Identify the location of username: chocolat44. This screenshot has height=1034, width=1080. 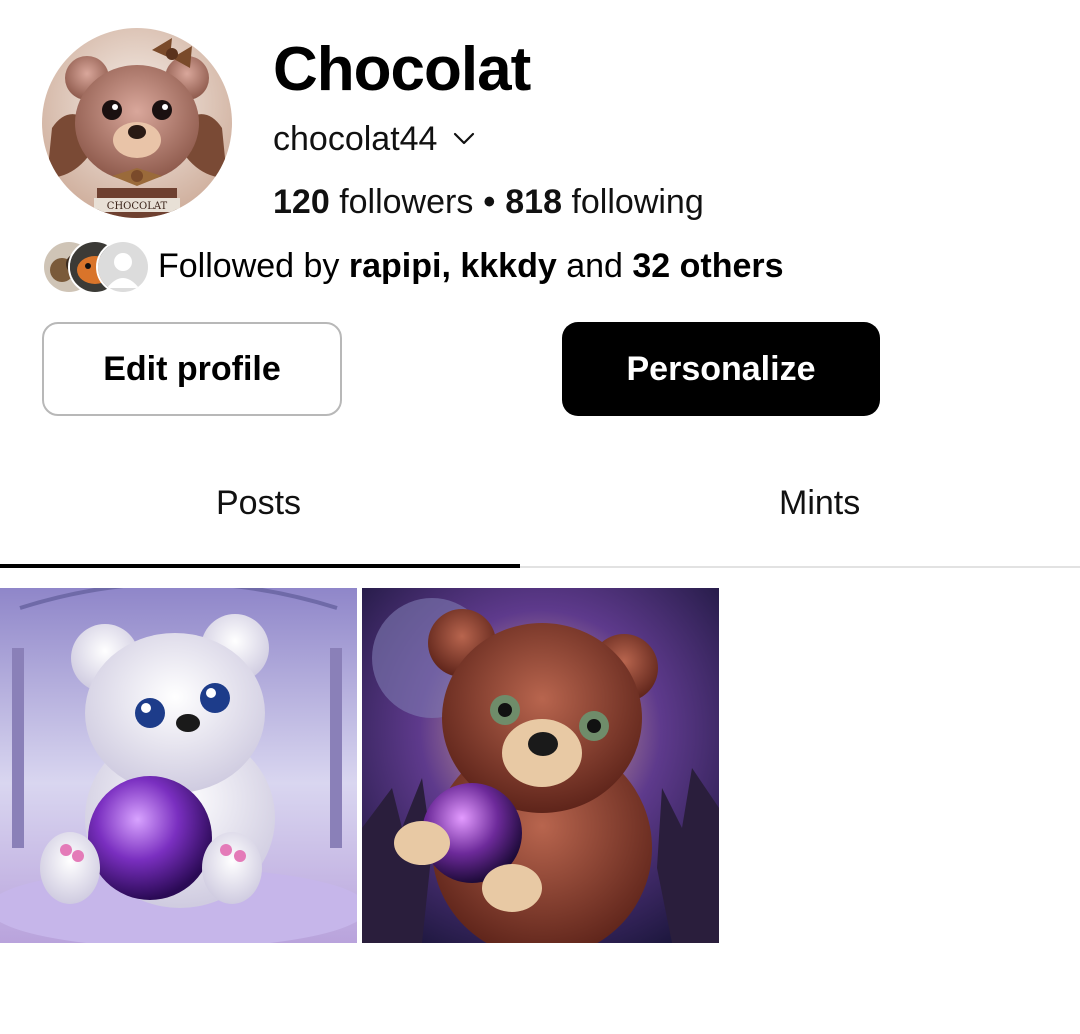
(355, 138).